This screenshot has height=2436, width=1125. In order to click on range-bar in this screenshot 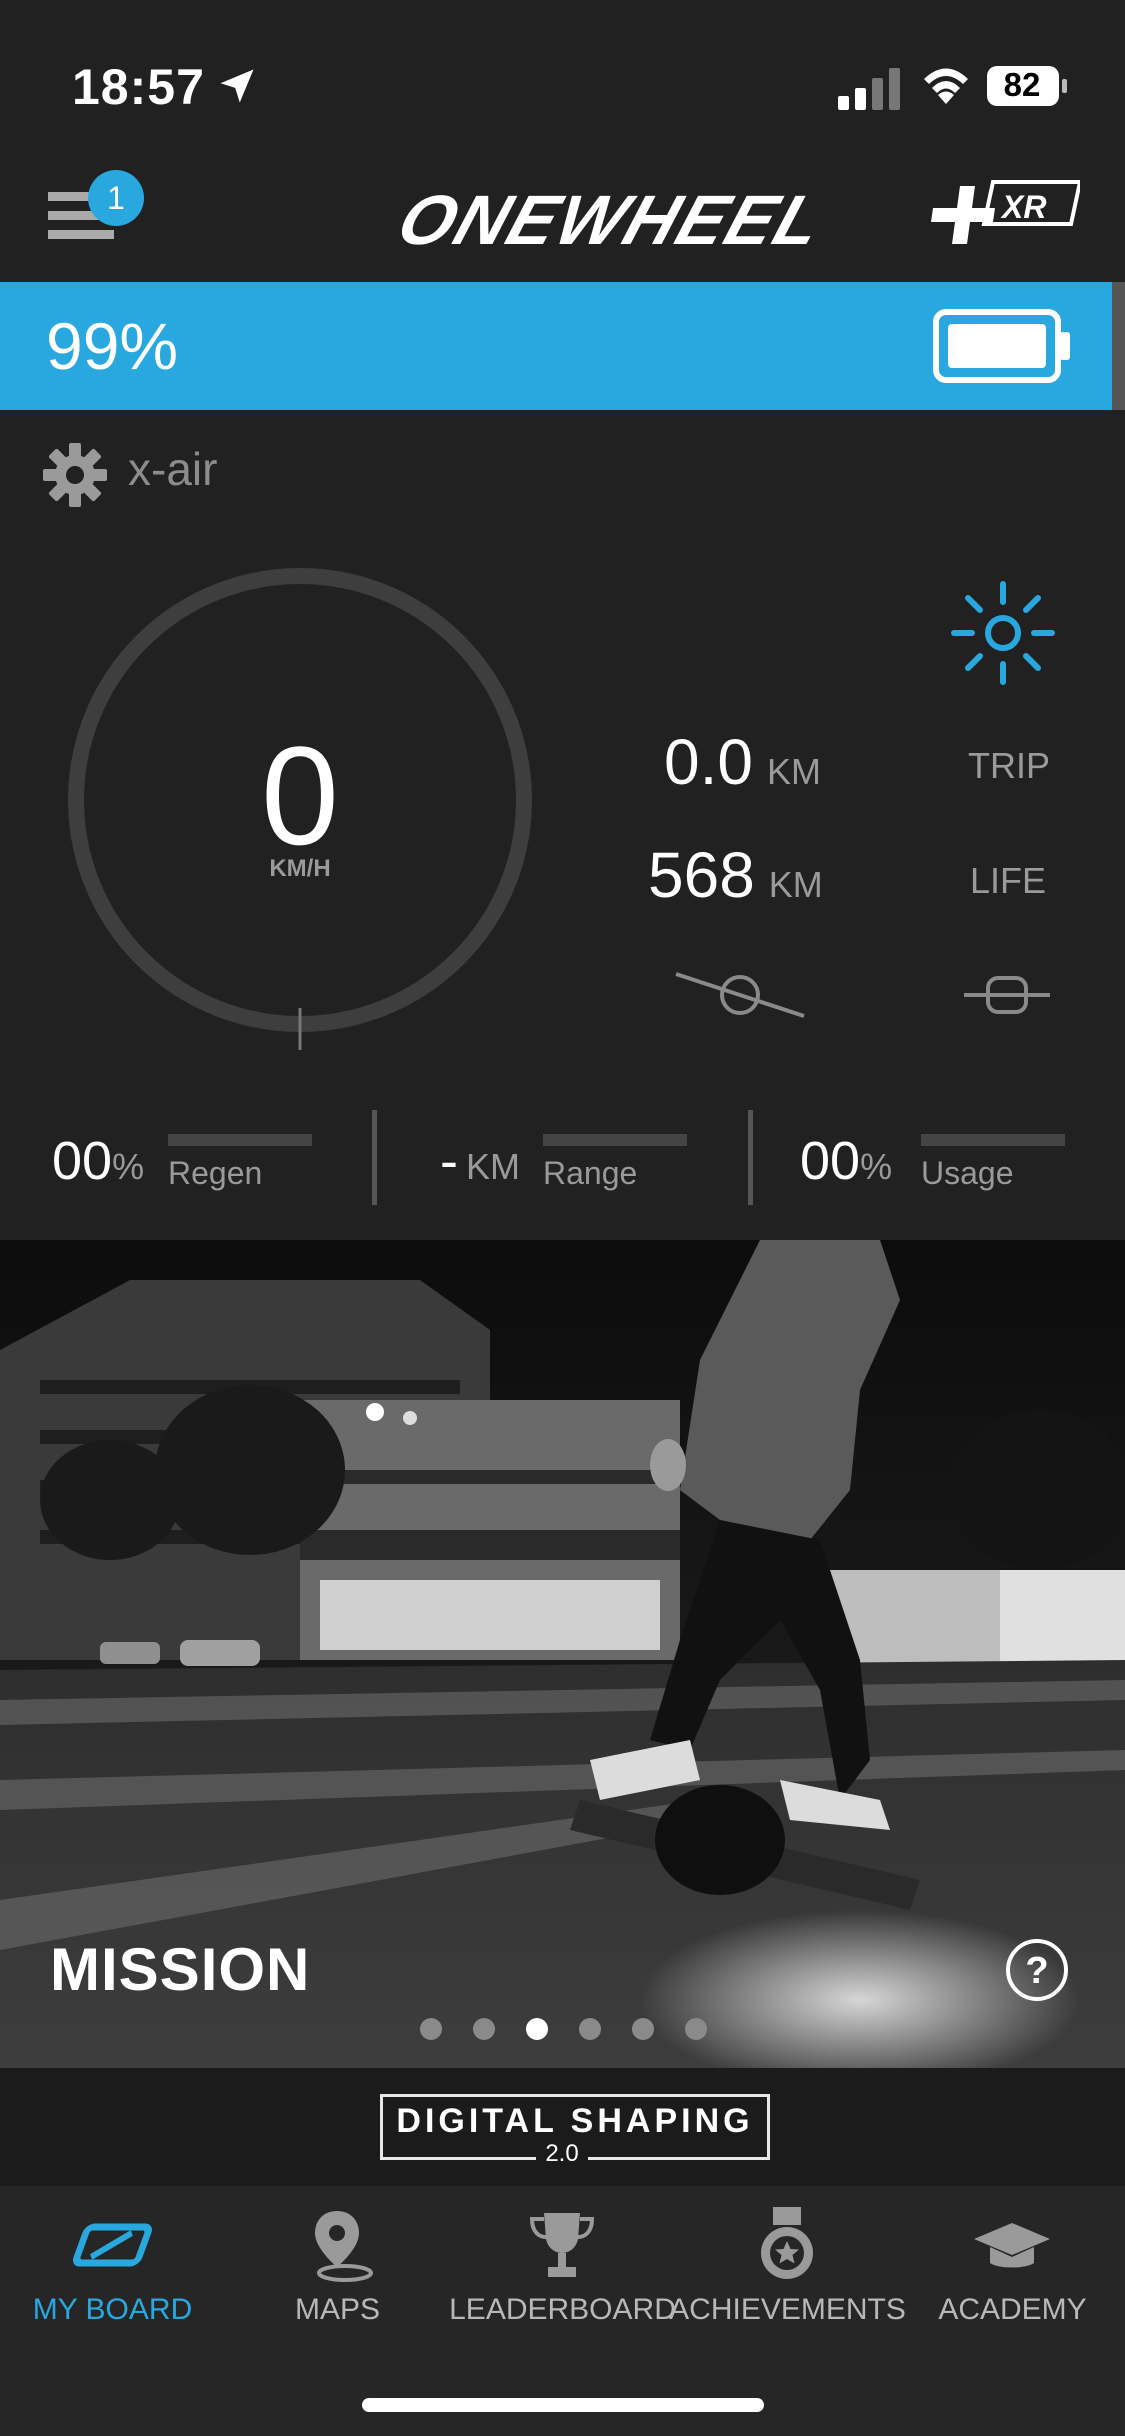, I will do `click(615, 1140)`.